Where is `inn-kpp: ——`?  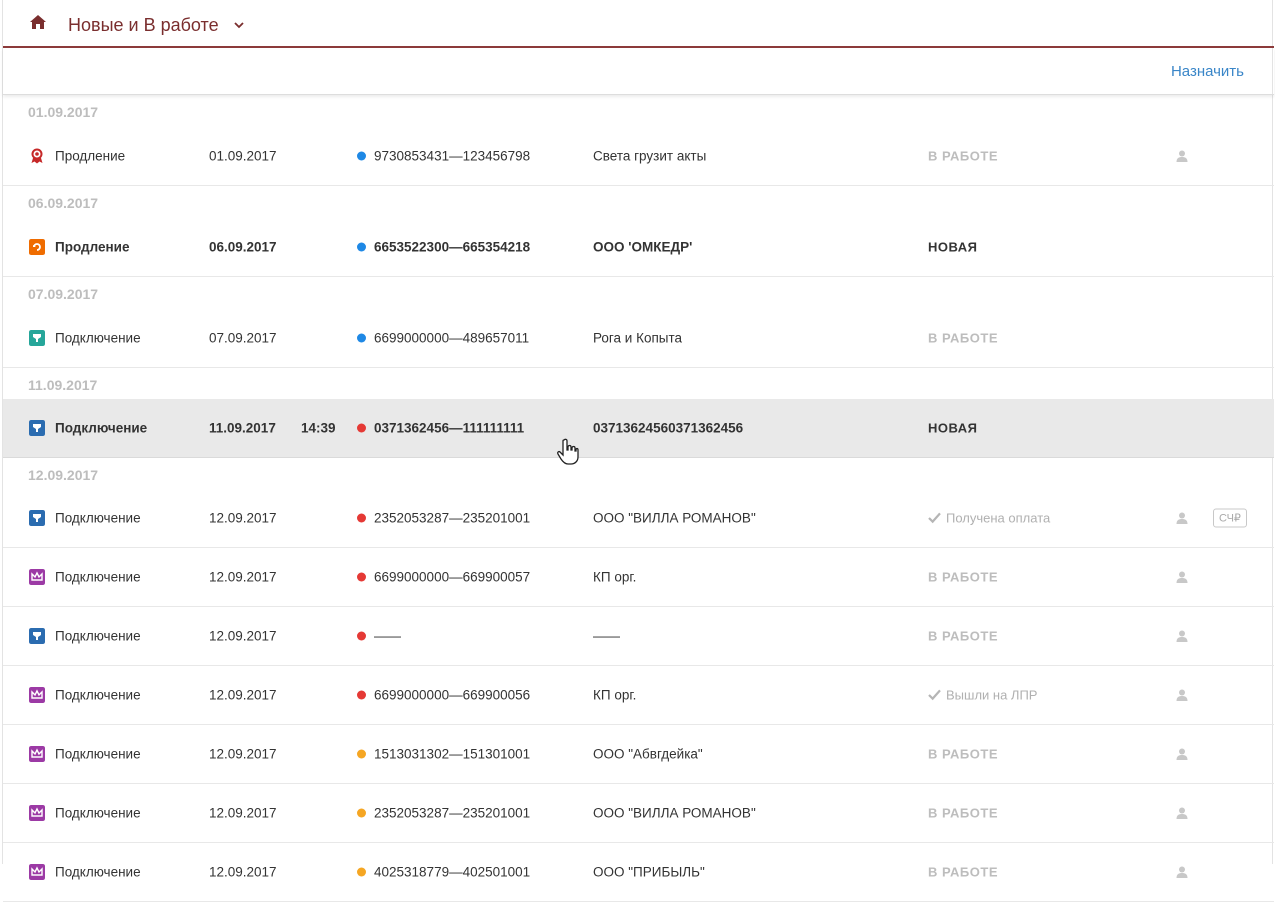 inn-kpp: —— is located at coordinates (387, 636).